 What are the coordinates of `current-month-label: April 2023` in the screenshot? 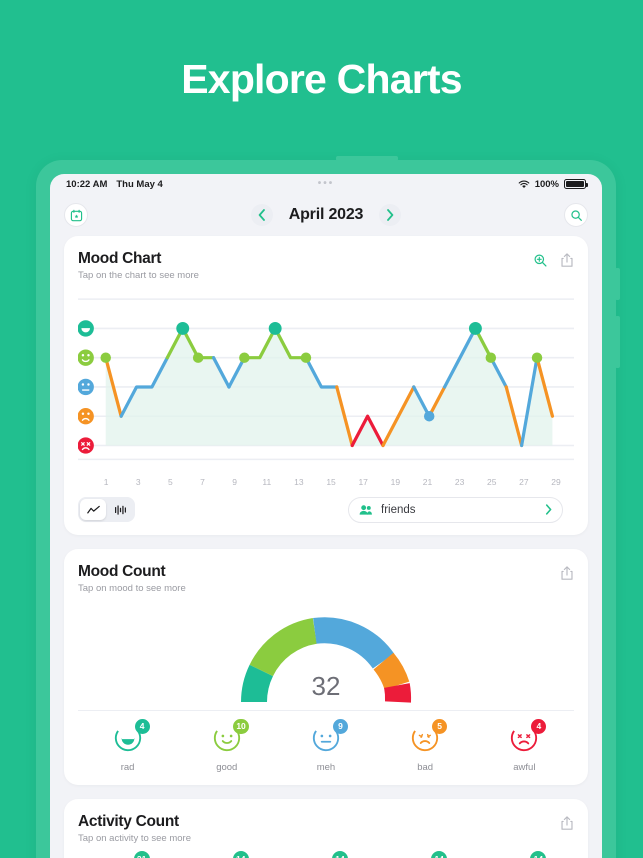 It's located at (326, 214).